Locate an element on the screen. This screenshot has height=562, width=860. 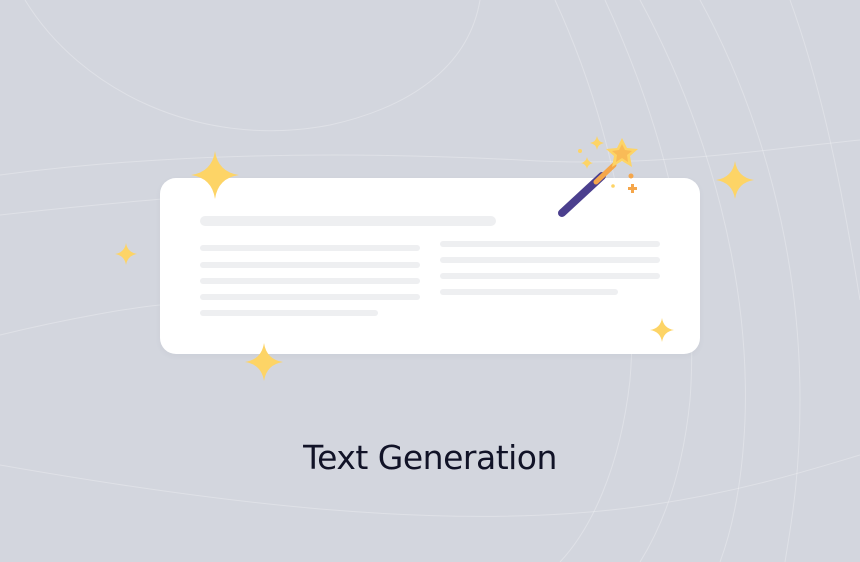
placeholder-title-line is located at coordinates (348, 221).